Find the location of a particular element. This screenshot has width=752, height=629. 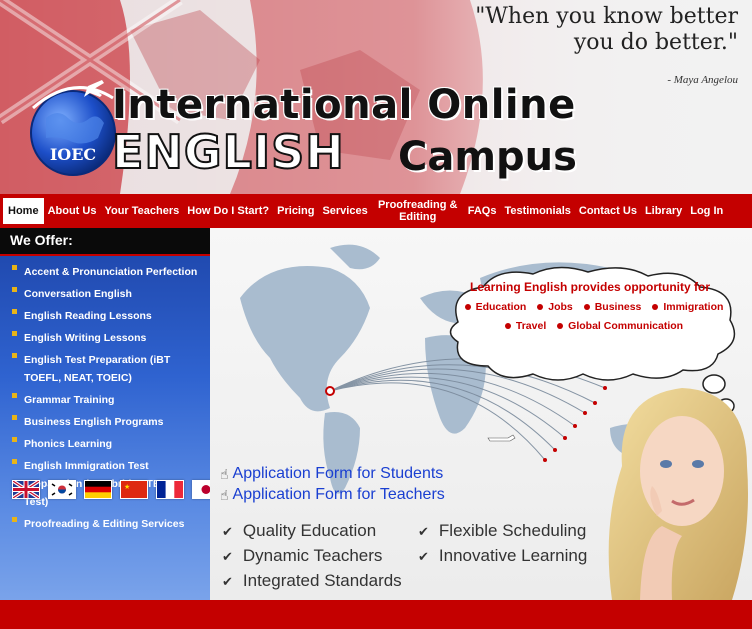

feature-label: Dynamic Teachers is located at coordinates (312, 555).